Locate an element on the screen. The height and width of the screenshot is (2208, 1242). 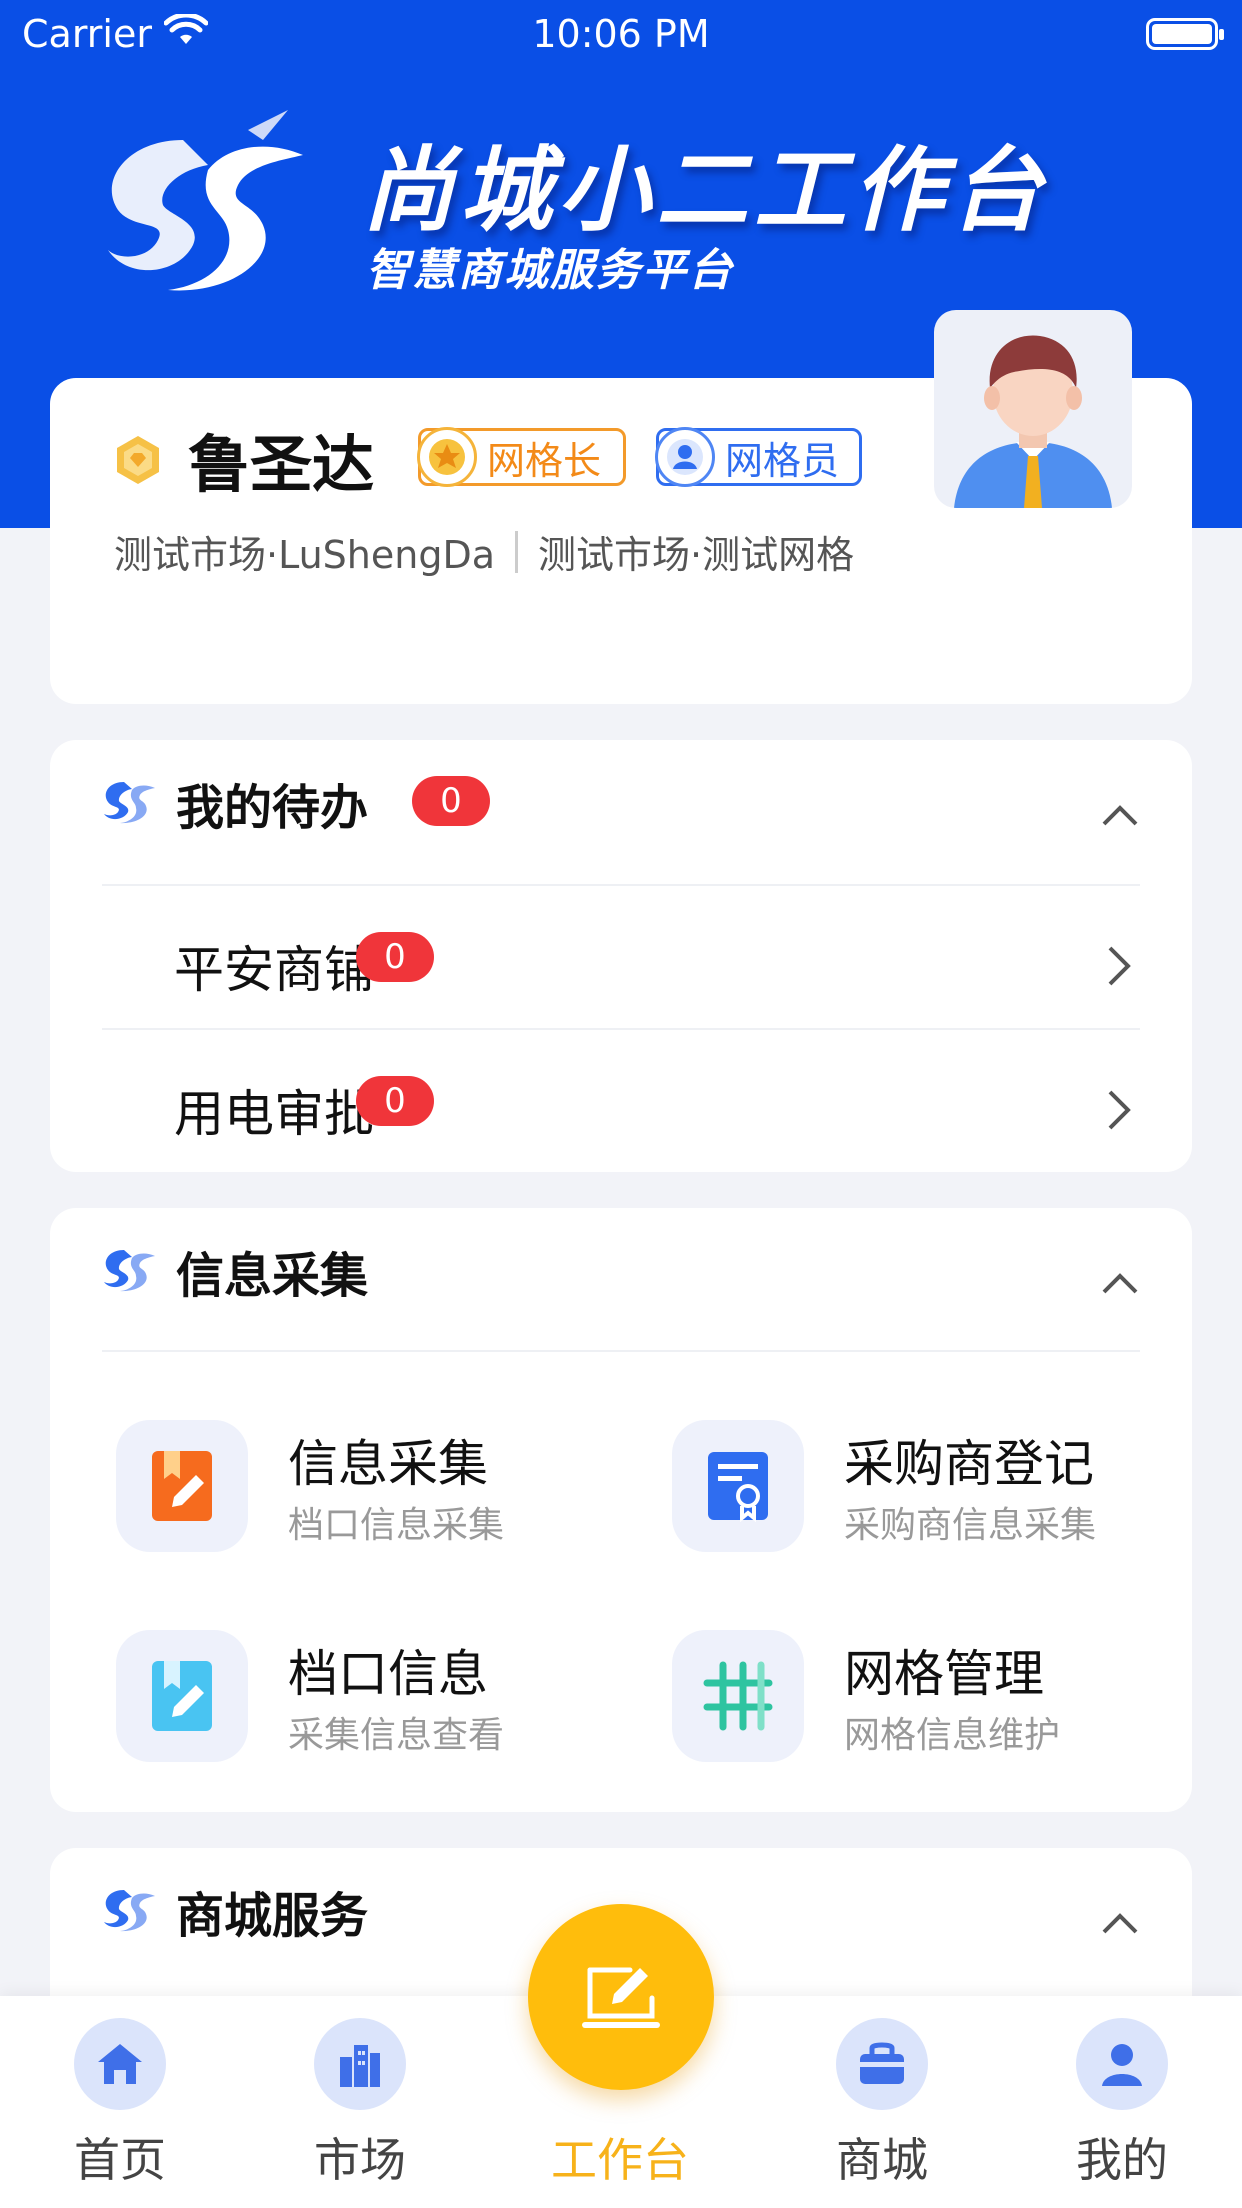
avatar-icon is located at coordinates (1033, 421).